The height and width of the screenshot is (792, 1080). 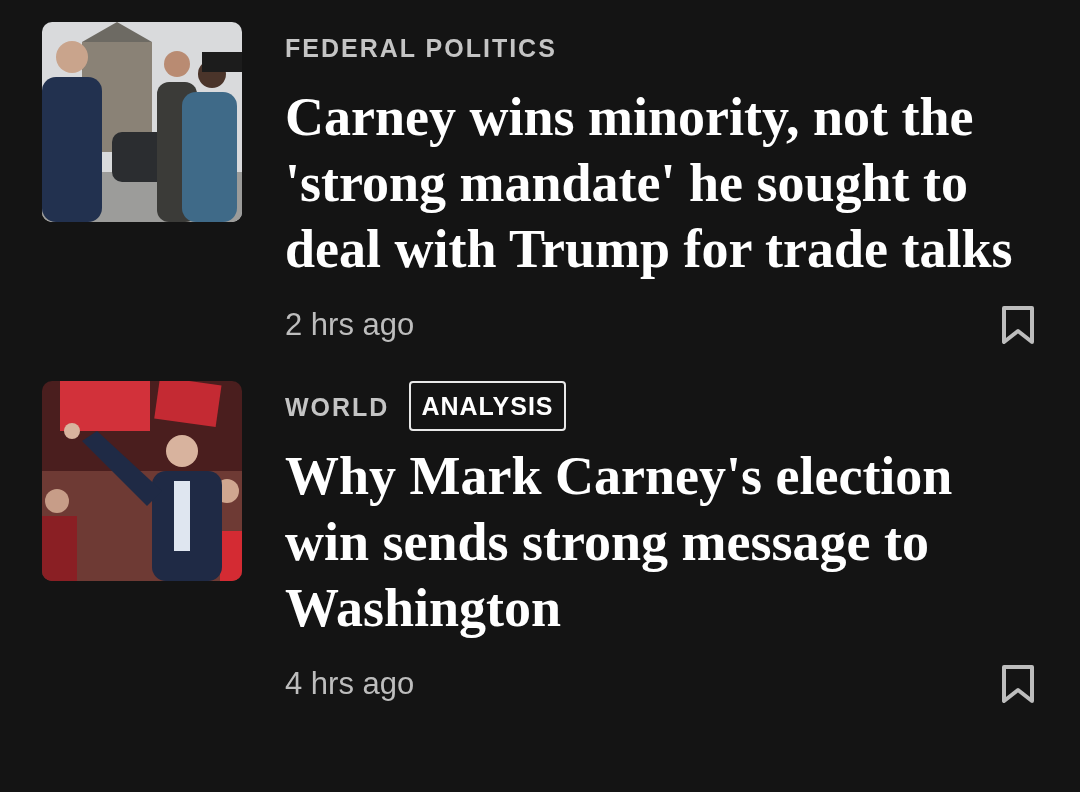 I want to click on timestamp: 4 hrs ago, so click(x=350, y=683).